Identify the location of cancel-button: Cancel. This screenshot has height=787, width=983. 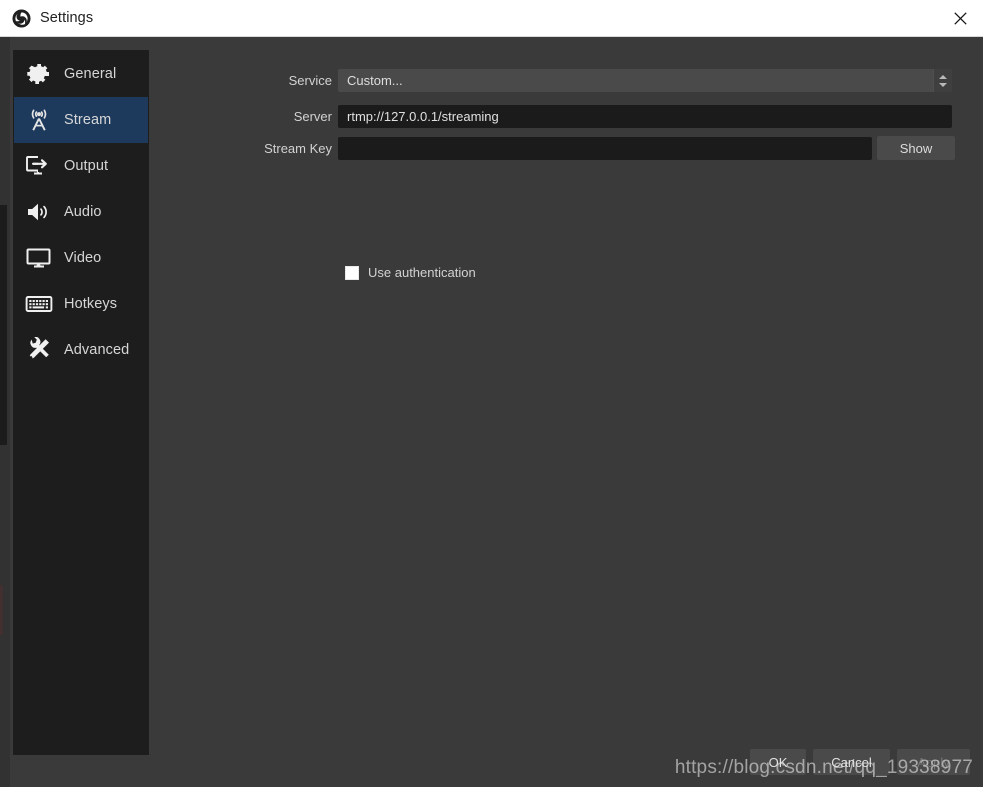
(851, 762).